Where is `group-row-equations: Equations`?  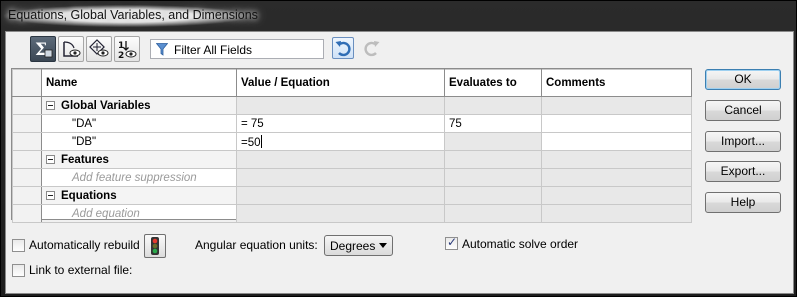
group-row-equations: Equations is located at coordinates (352, 195).